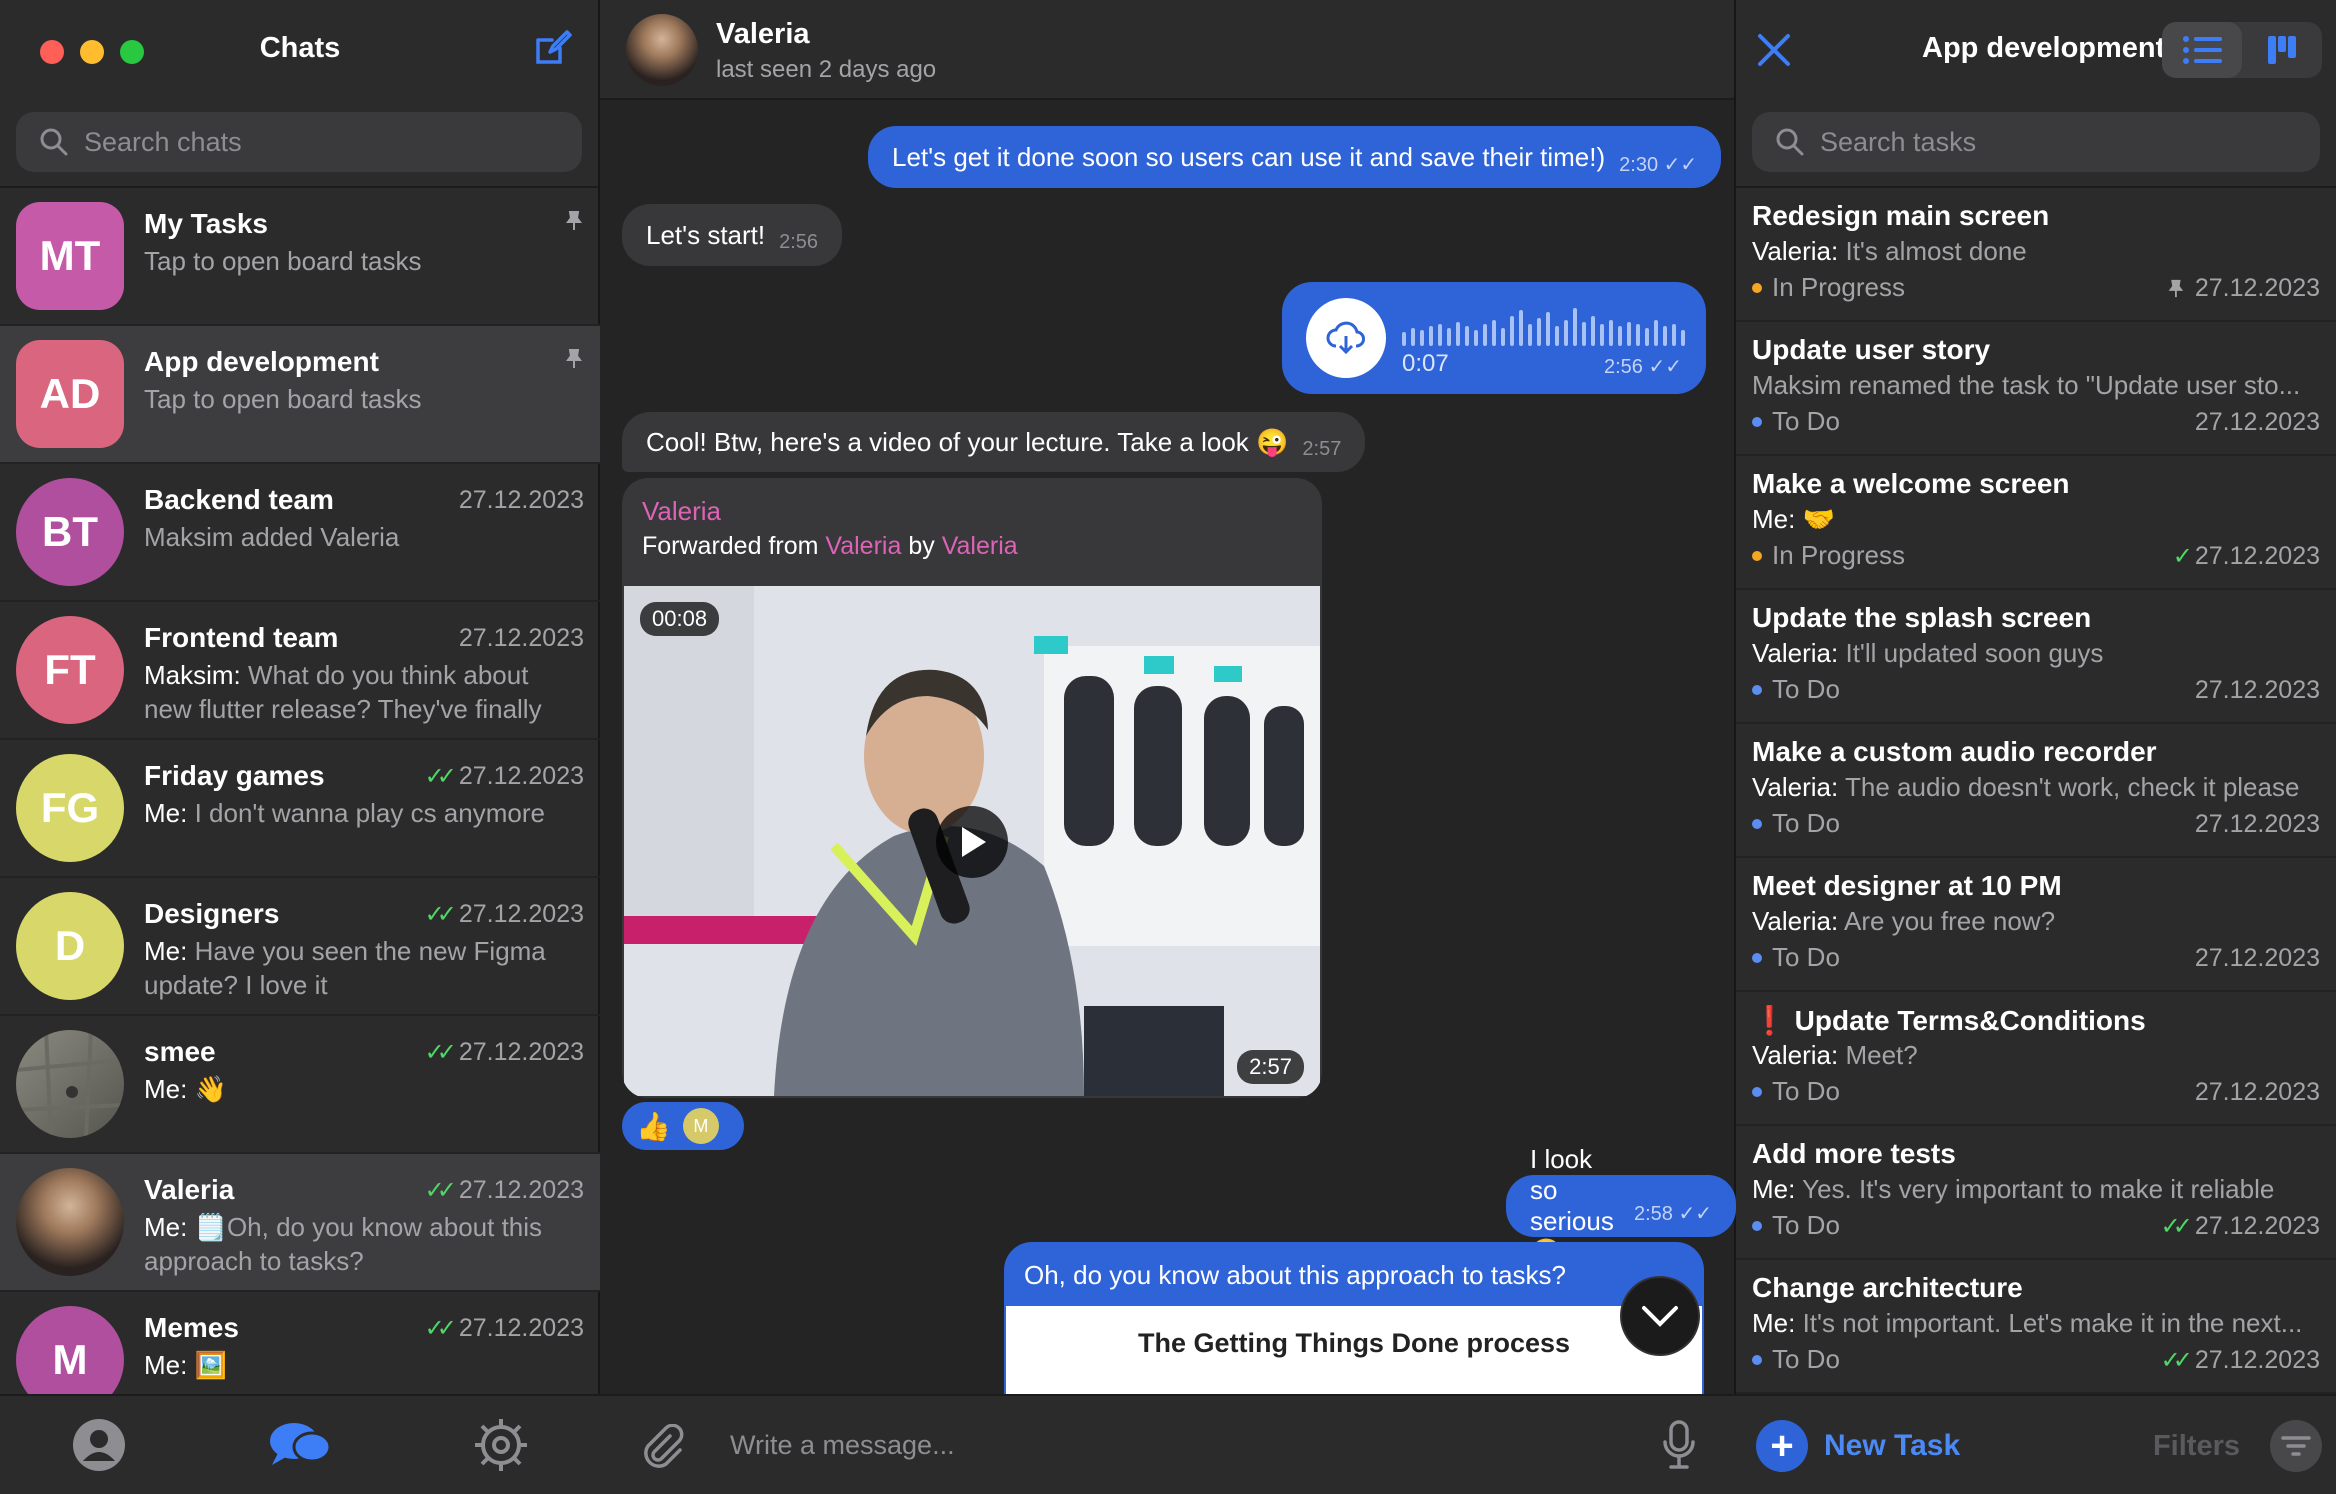 This screenshot has width=2336, height=1494. I want to click on chat-name: Designers, so click(212, 913).